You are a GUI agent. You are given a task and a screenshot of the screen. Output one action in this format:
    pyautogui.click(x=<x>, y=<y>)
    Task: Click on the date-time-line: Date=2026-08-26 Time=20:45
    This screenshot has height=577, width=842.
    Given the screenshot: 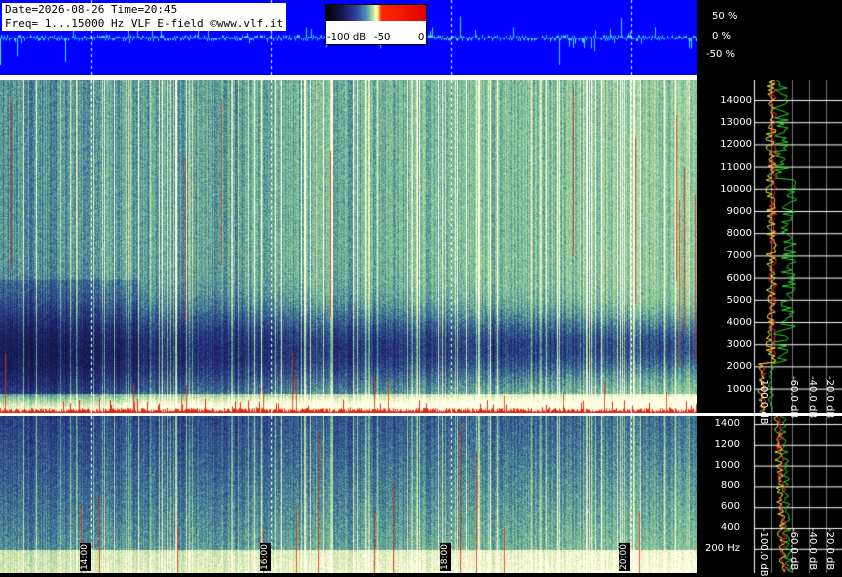 What is the action you would take?
    pyautogui.click(x=91, y=9)
    